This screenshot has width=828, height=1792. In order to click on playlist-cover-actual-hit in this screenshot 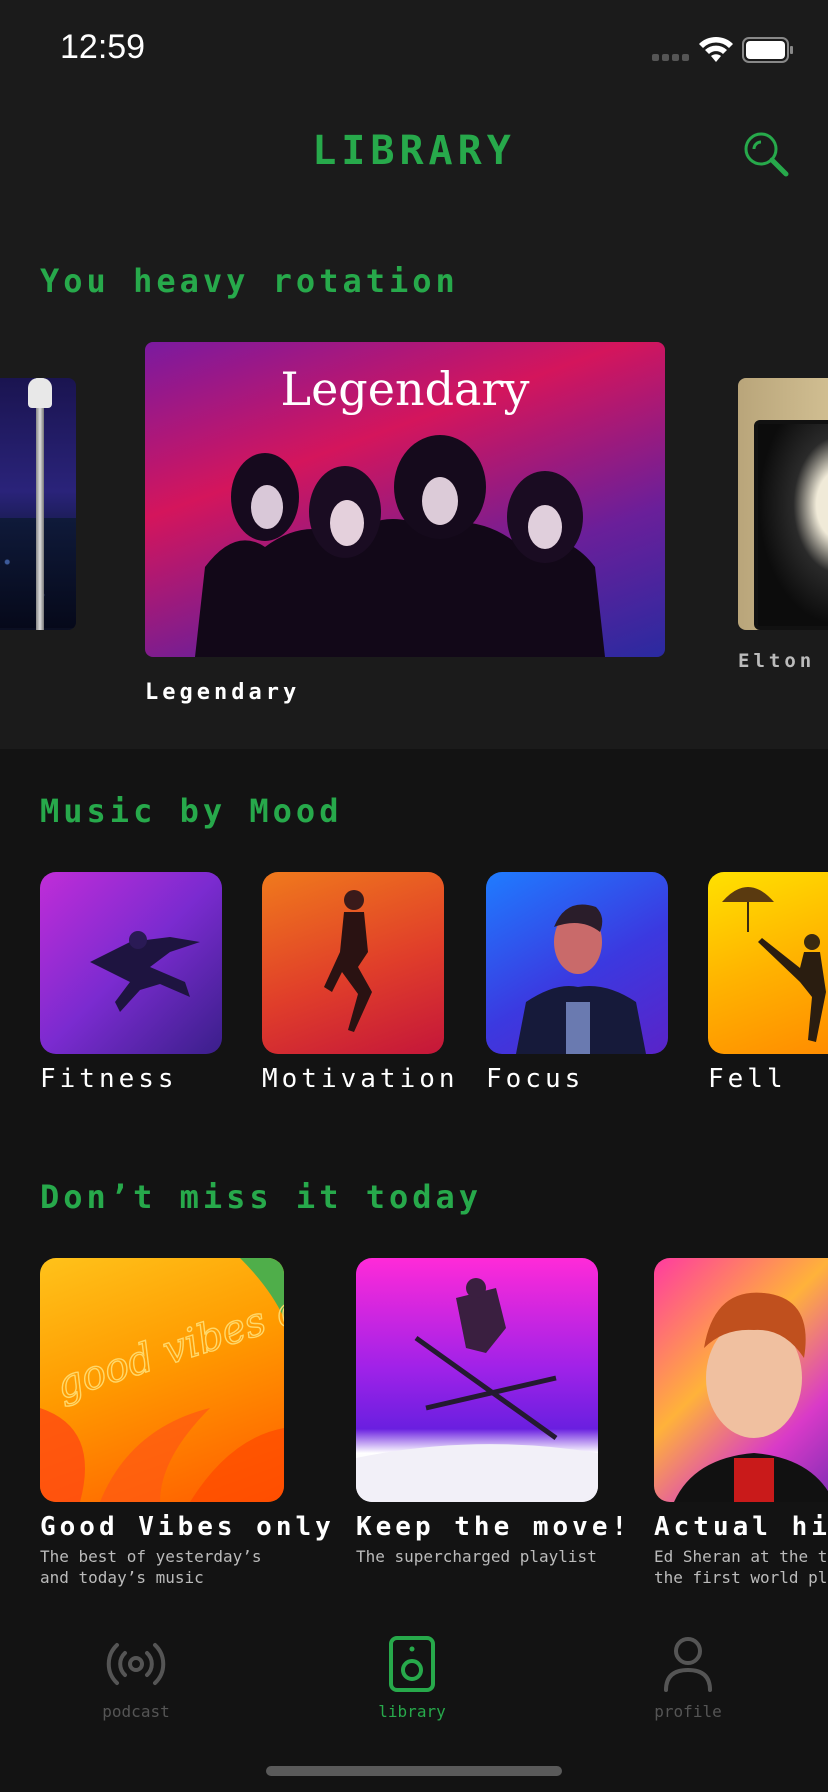, I will do `click(741, 1380)`.